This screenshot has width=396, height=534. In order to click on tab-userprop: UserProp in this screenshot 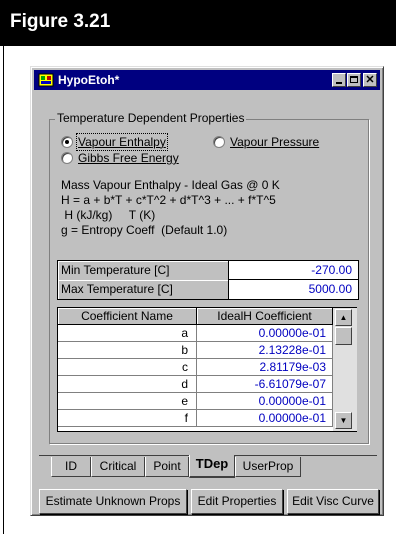, I will do `click(268, 467)`.